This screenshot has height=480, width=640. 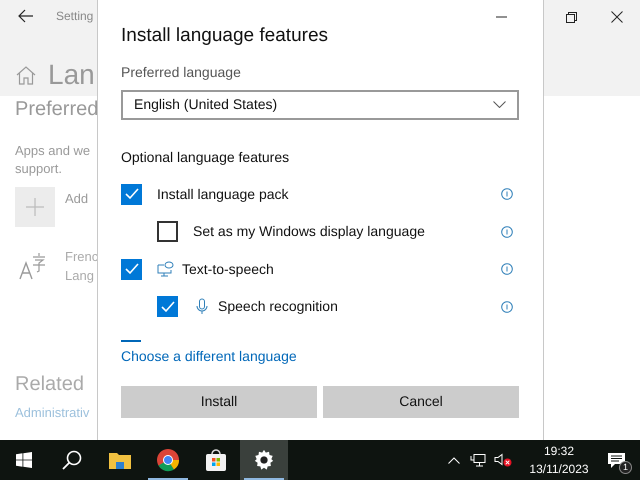 What do you see at coordinates (499, 104) in the screenshot?
I see `chevron-down-icon` at bounding box center [499, 104].